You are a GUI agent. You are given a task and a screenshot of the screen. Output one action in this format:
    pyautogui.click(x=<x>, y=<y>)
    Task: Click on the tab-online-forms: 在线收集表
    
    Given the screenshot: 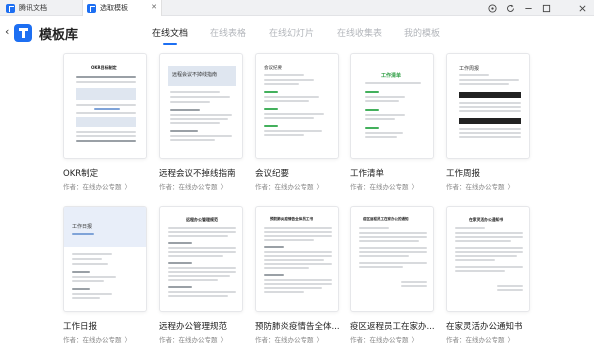 What is the action you would take?
    pyautogui.click(x=359, y=32)
    